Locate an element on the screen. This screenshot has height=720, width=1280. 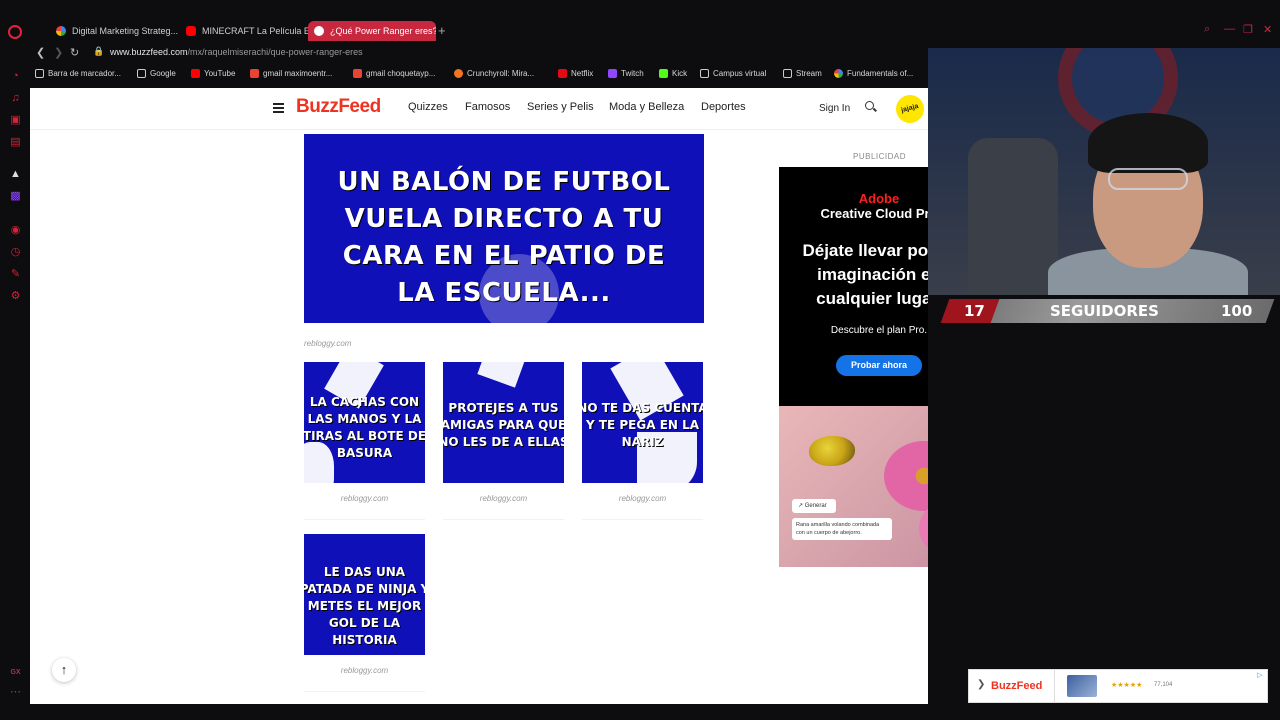
back-icon: ❮ is located at coordinates (40, 52).